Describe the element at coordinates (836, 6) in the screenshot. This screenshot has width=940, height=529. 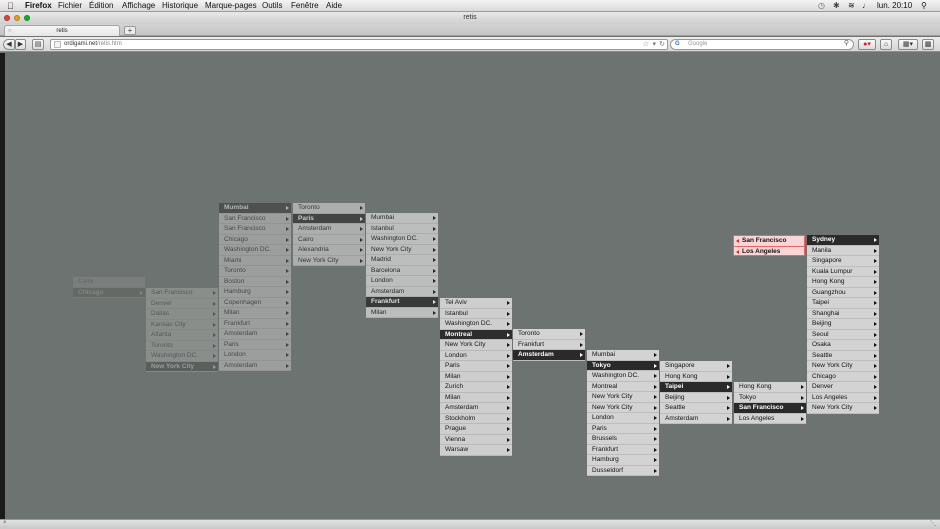
I see `bluetooth-icon: ✱` at that location.